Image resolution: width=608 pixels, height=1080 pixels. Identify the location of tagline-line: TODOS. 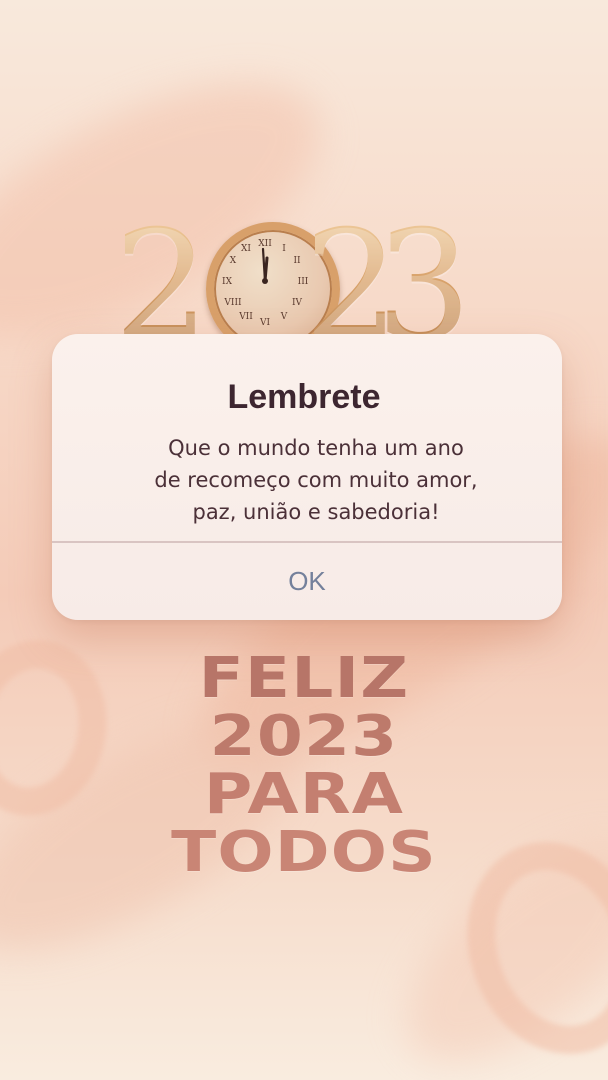
(304, 852).